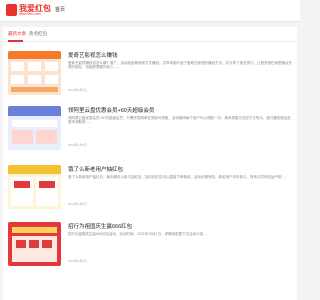 This screenshot has height=300, width=320. Describe the element at coordinates (150, 34) in the screenshot. I see `tab-bar: 最新文章 热点红包` at that location.